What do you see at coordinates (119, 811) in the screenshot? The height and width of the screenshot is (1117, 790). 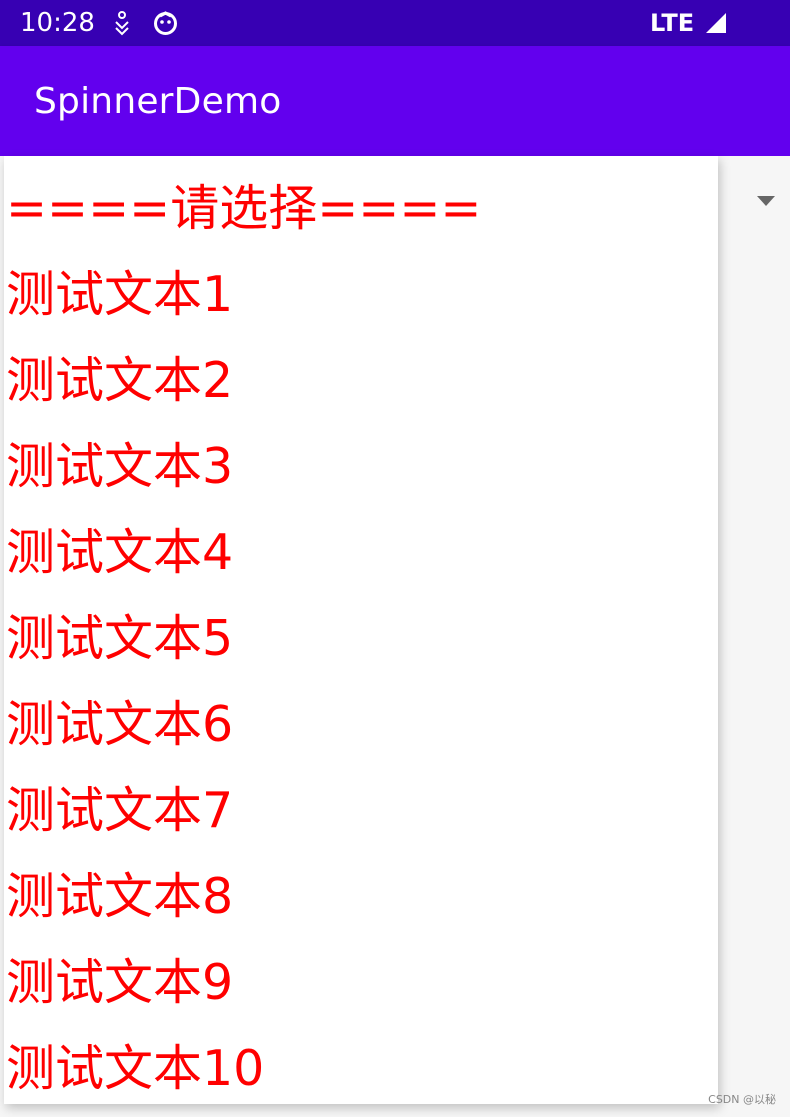 I see `spinner-option-7: 测试文本7` at bounding box center [119, 811].